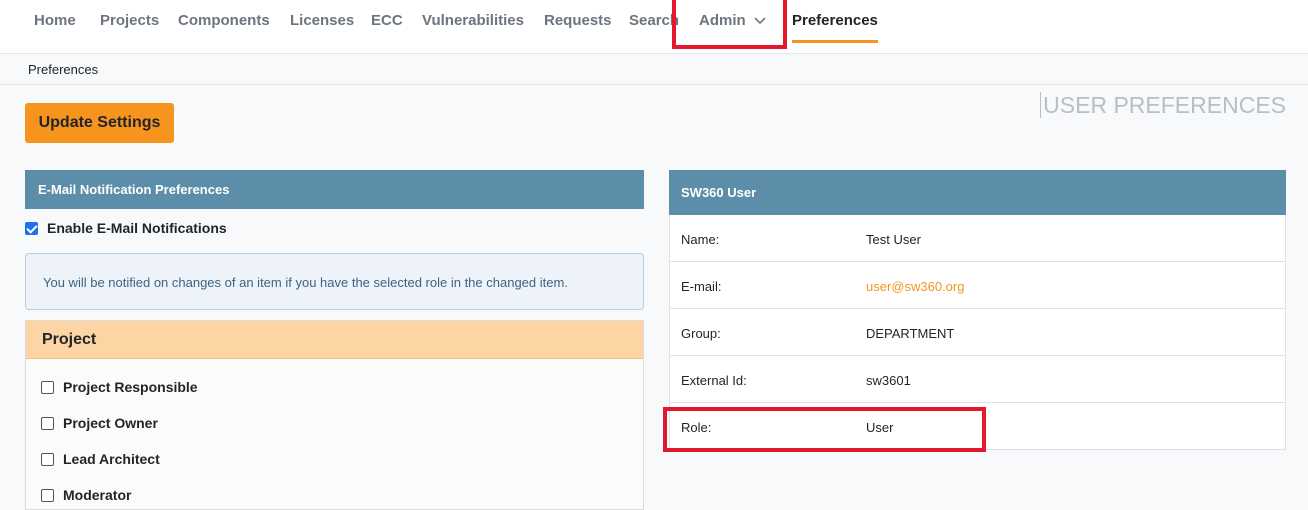  Describe the element at coordinates (977, 192) in the screenshot. I see `user-panel-header: SW360 User` at that location.